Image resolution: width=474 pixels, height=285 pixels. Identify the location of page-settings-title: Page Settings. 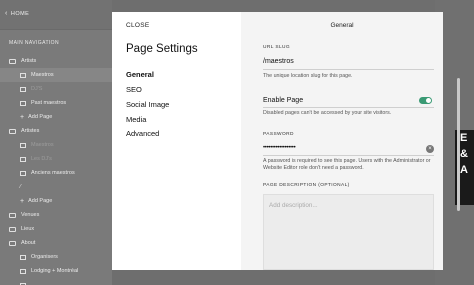
(162, 49).